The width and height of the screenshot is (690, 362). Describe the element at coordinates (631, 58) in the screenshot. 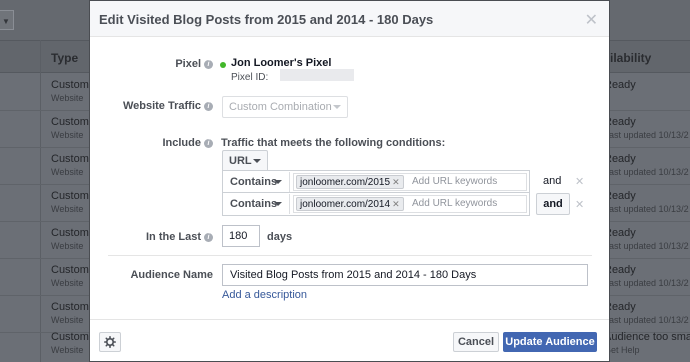

I see `column-header-availability: ilability` at that location.